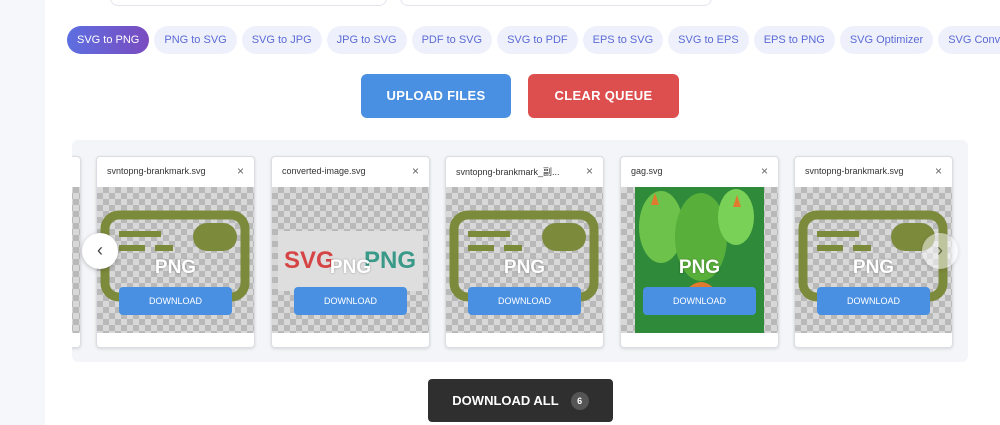 Image resolution: width=1000 pixels, height=425 pixels. Describe the element at coordinates (579, 400) in the screenshot. I see `file-count-badge: 6` at that location.